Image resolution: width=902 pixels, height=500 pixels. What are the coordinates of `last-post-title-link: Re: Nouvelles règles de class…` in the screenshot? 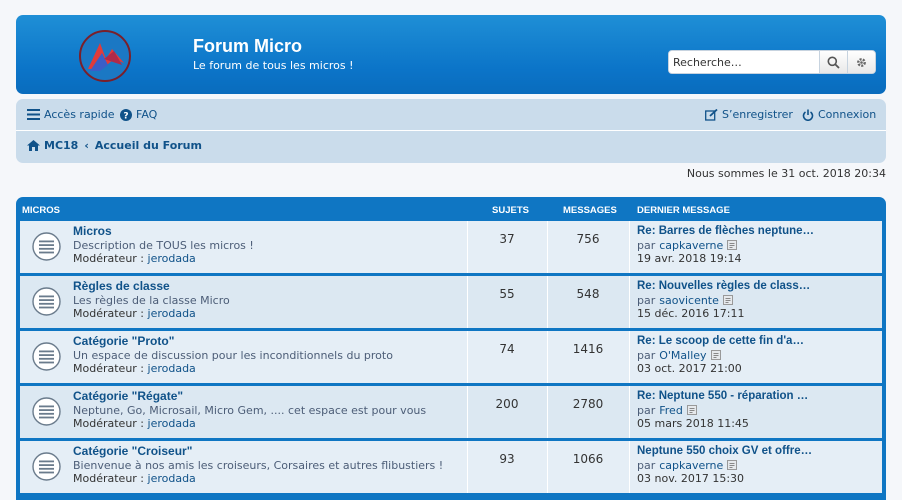 It's located at (723, 287).